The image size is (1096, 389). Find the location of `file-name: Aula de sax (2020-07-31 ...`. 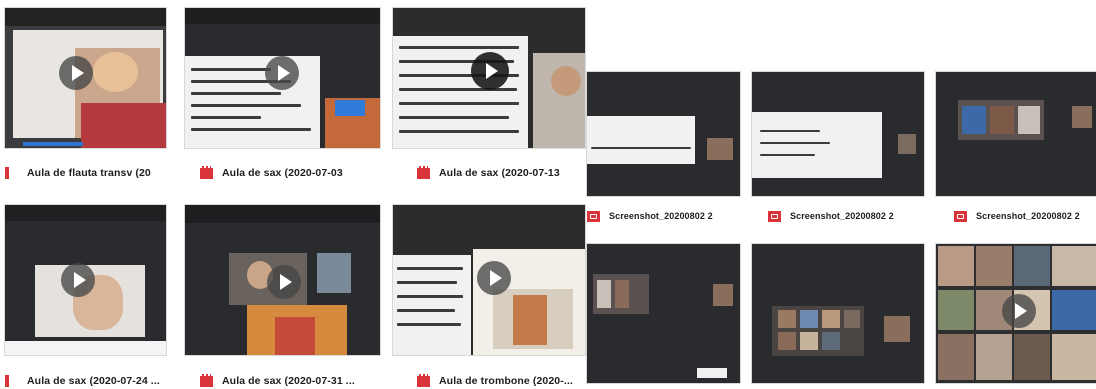

file-name: Aula de sax (2020-07-31 ... is located at coordinates (288, 381).